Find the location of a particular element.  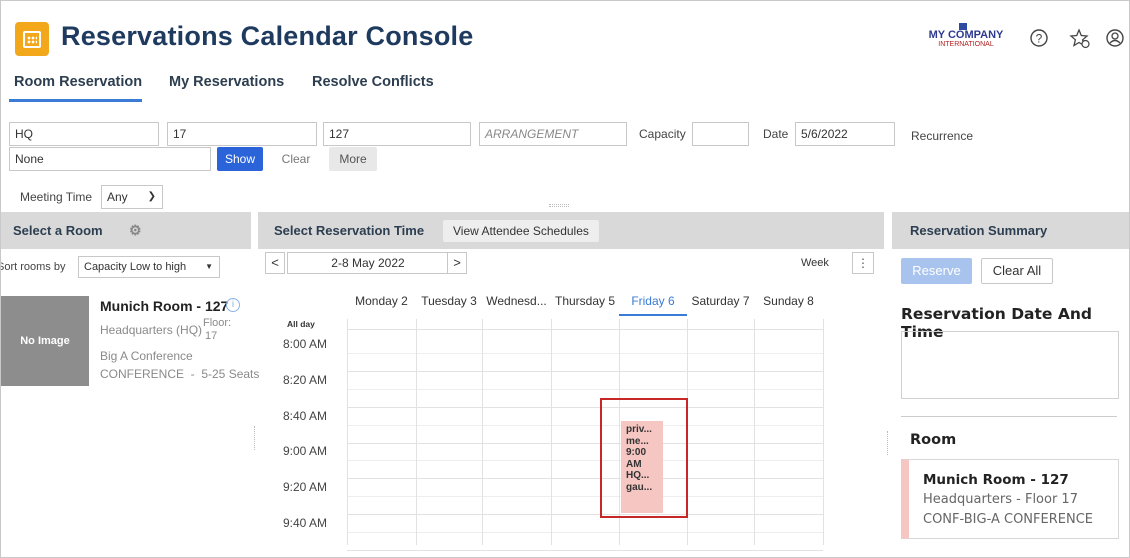

capacity-field is located at coordinates (720, 134).